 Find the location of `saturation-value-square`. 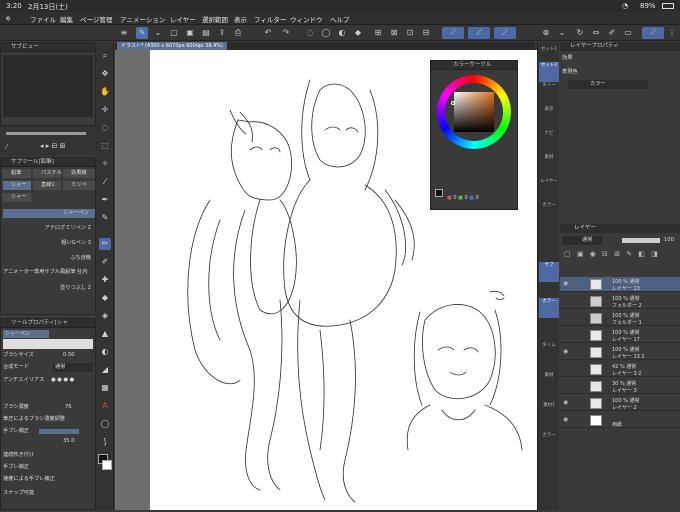

saturation-value-square is located at coordinates (474, 112).